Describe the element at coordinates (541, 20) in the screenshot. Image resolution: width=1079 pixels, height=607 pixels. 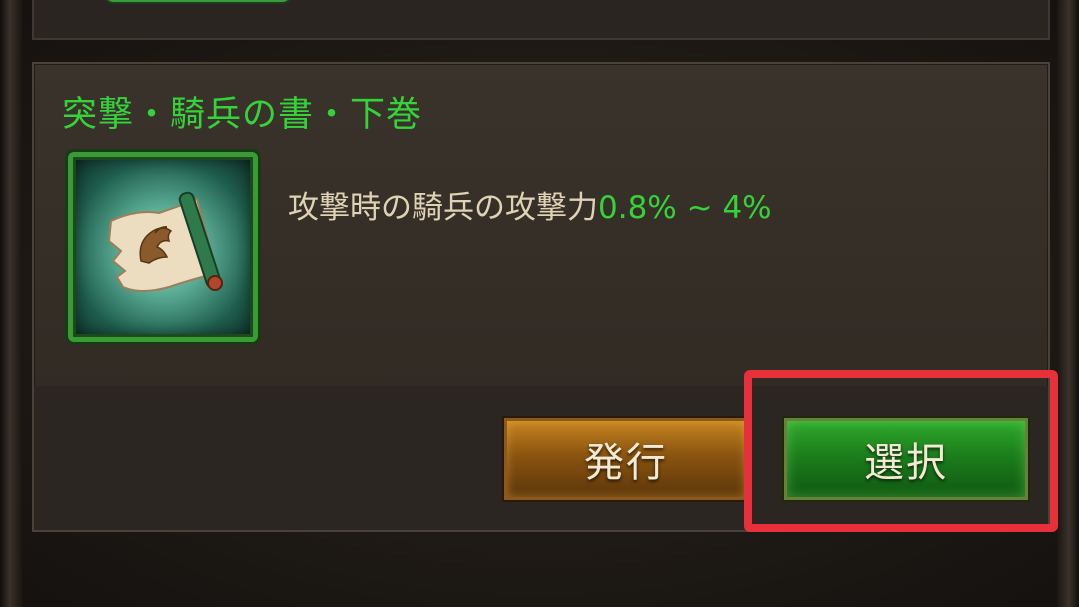
I see `previous-item-card` at that location.